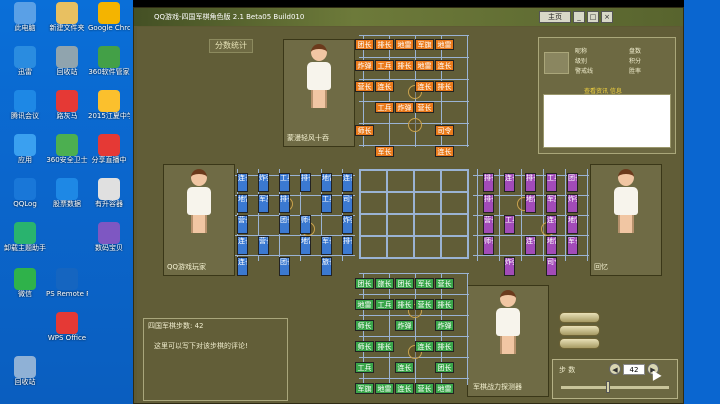 Image resolution: width=720 pixels, height=404 pixels. What do you see at coordinates (25, 61) in the screenshot?
I see `desktop-icon: 迅雷` at bounding box center [25, 61].